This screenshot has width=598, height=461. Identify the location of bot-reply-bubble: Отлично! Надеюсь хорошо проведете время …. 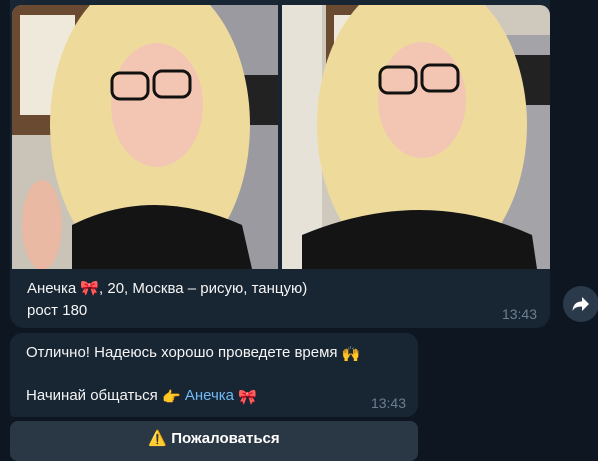
(214, 375).